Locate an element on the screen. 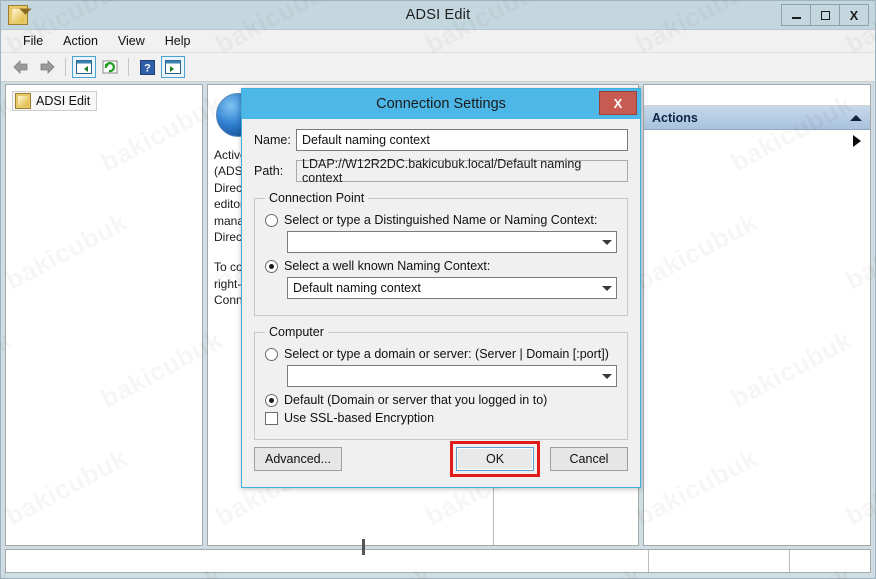  chevron-up-icon is located at coordinates (856, 117).